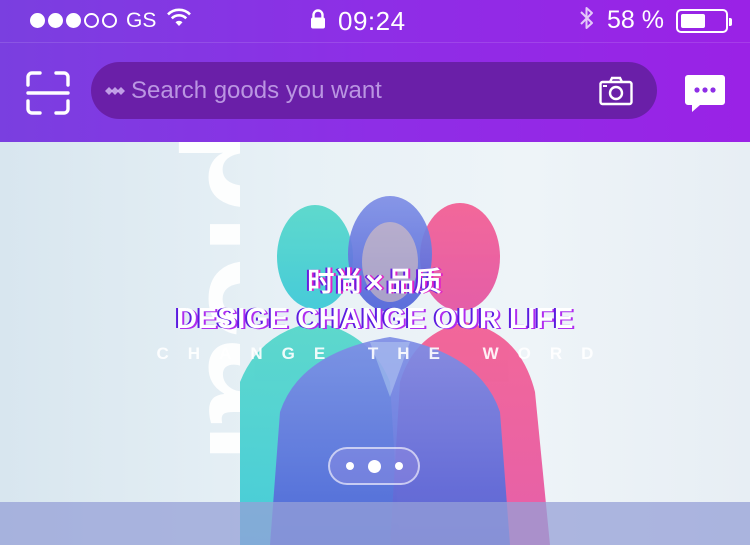  Describe the element at coordinates (375, 319) in the screenshot. I see `banner-title-en: DESIGE CHANGE OUR LIFE` at that location.